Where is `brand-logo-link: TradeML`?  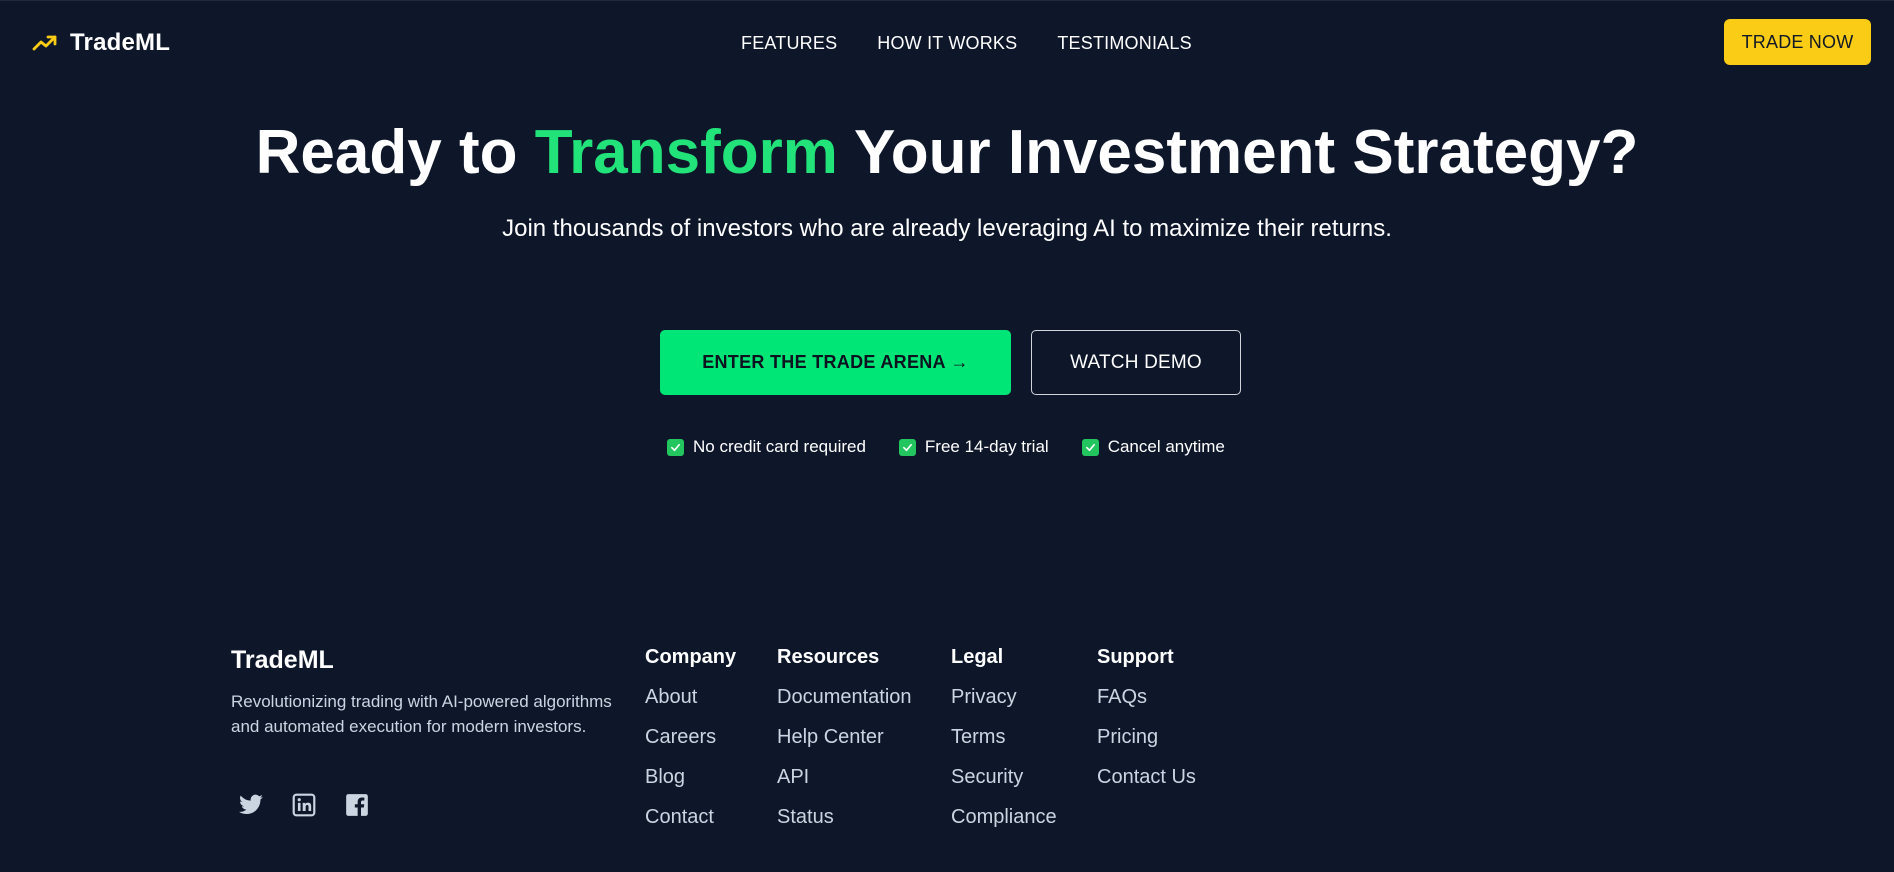 brand-logo-link: TradeML is located at coordinates (101, 43).